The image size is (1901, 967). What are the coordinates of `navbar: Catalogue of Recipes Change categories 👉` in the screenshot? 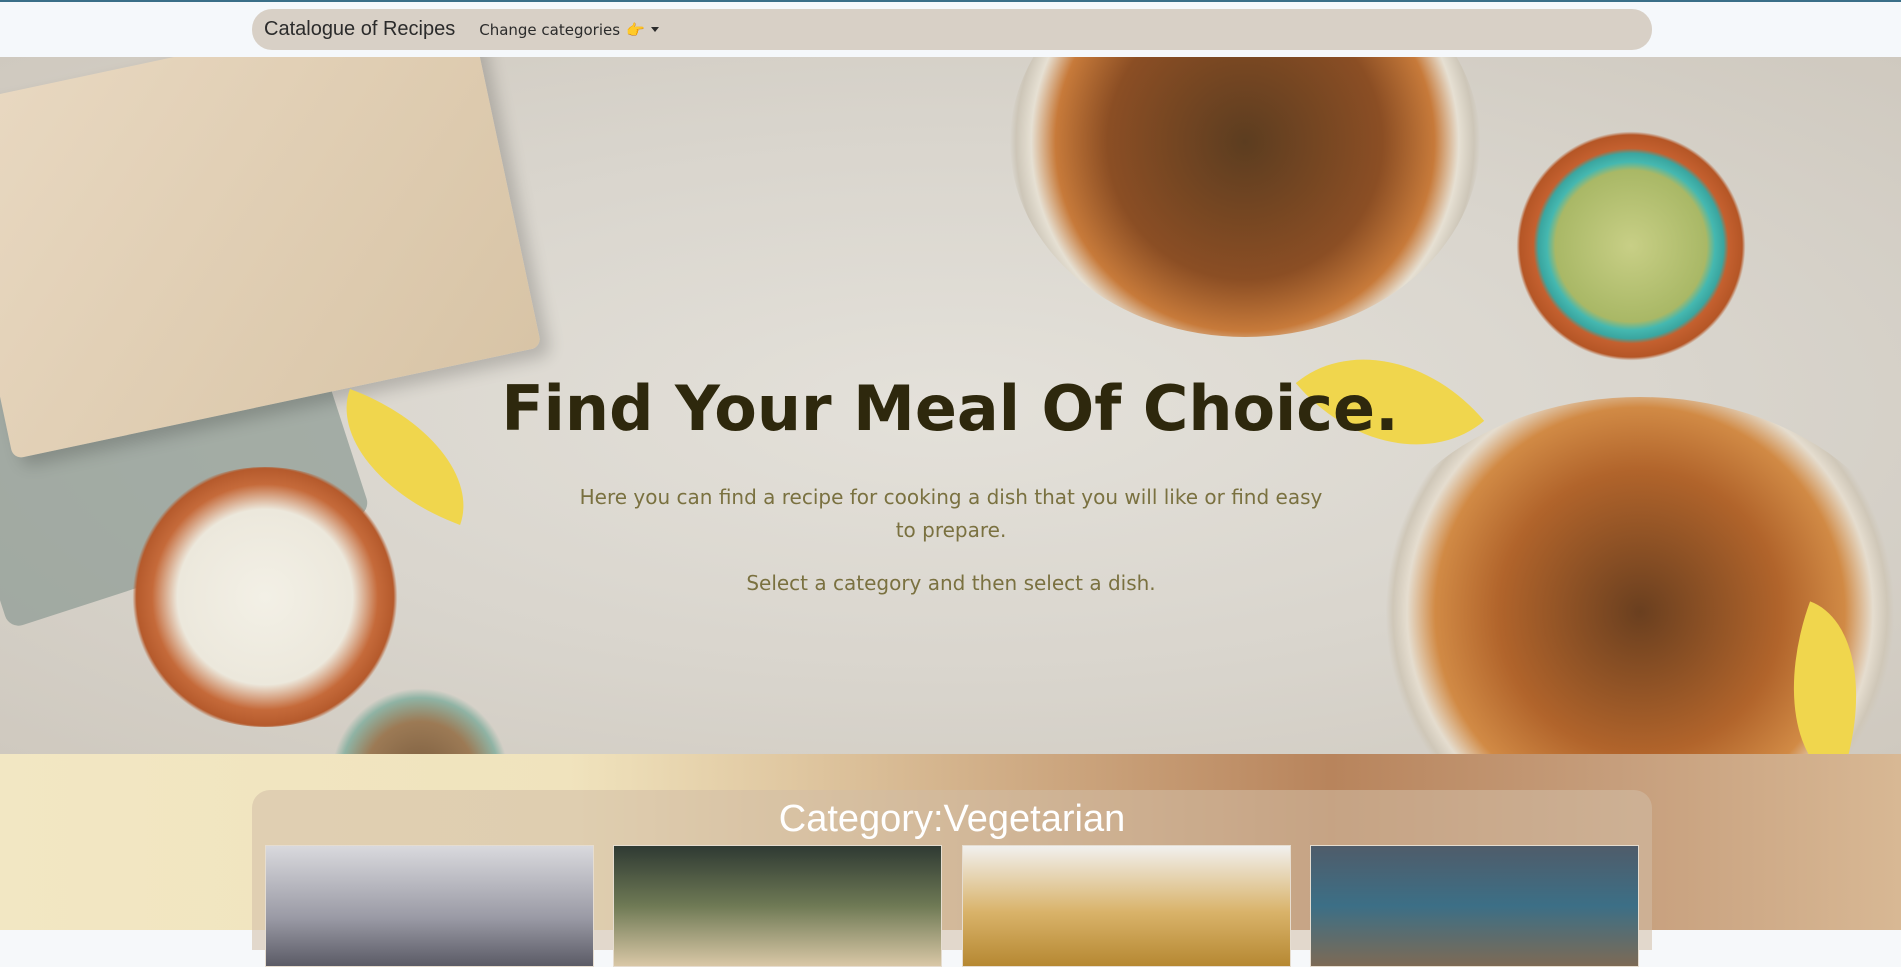 It's located at (952, 29).